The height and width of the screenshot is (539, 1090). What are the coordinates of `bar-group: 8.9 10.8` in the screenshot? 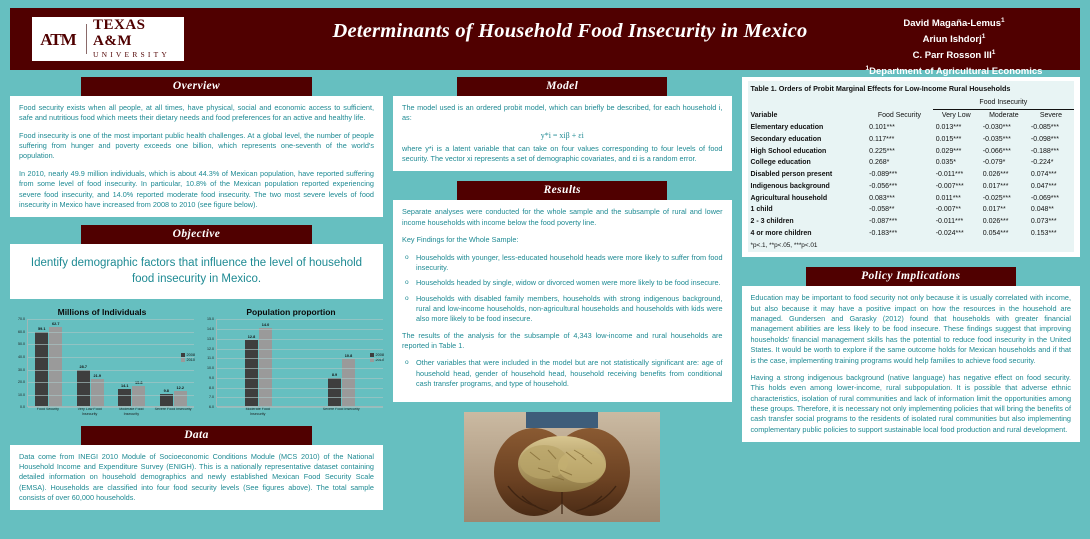 It's located at (341, 363).